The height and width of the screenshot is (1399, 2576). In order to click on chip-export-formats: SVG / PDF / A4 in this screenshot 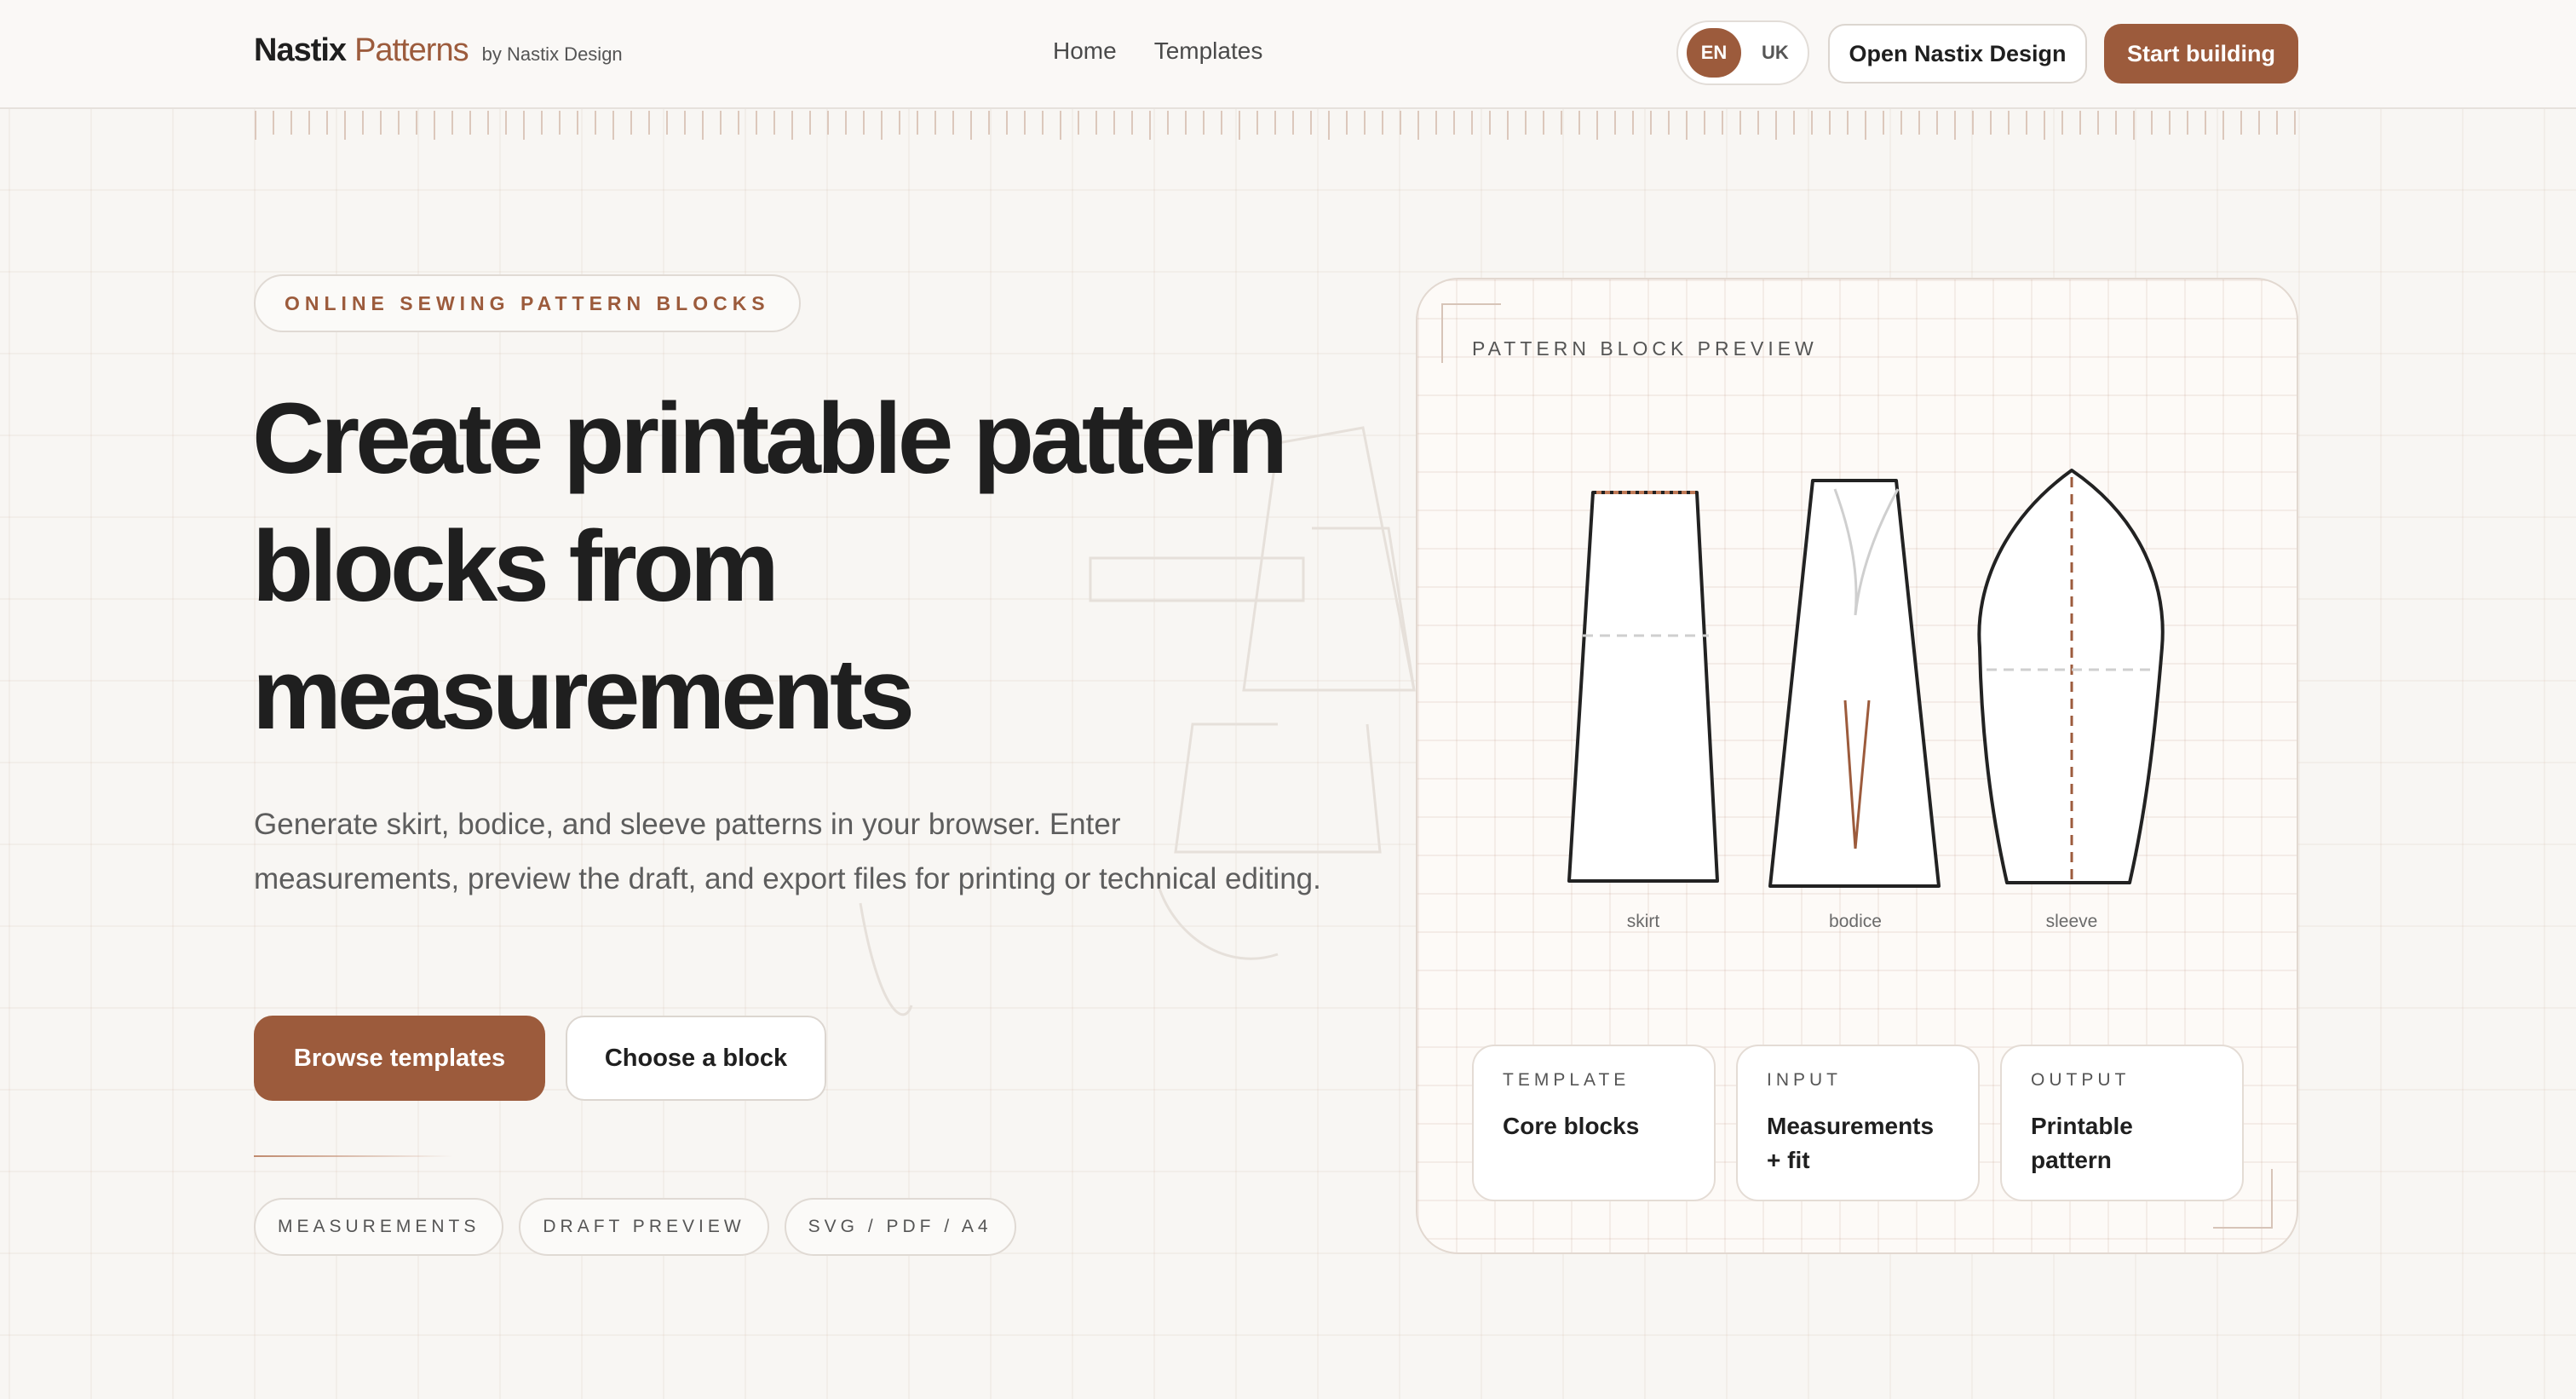, I will do `click(900, 1227)`.